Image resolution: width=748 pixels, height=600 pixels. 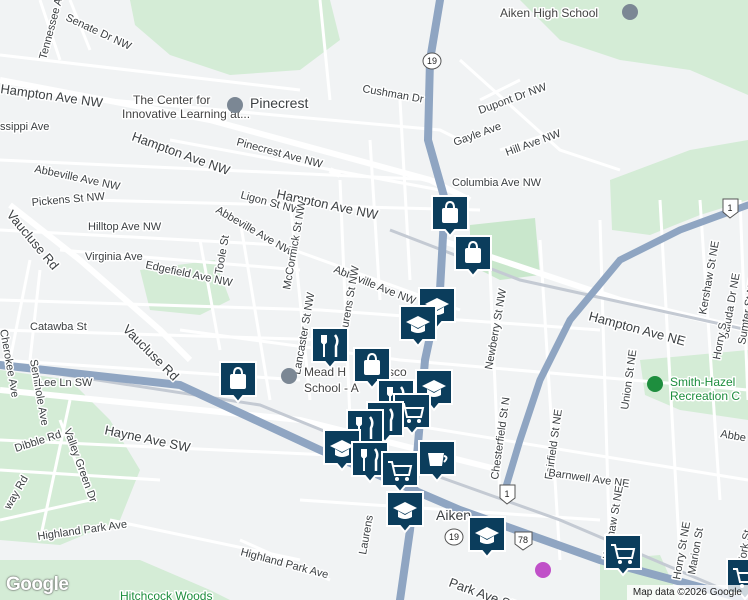 What do you see at coordinates (330, 348) in the screenshot?
I see `restaurant-marker` at bounding box center [330, 348].